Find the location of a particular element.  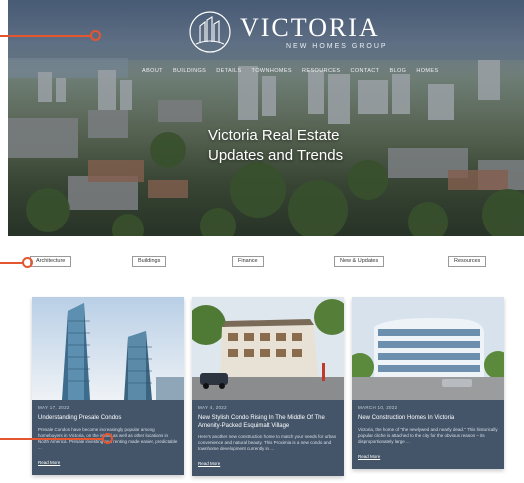

site-logo: VICTORIA NEW HOMES GROUP is located at coordinates (288, 32).